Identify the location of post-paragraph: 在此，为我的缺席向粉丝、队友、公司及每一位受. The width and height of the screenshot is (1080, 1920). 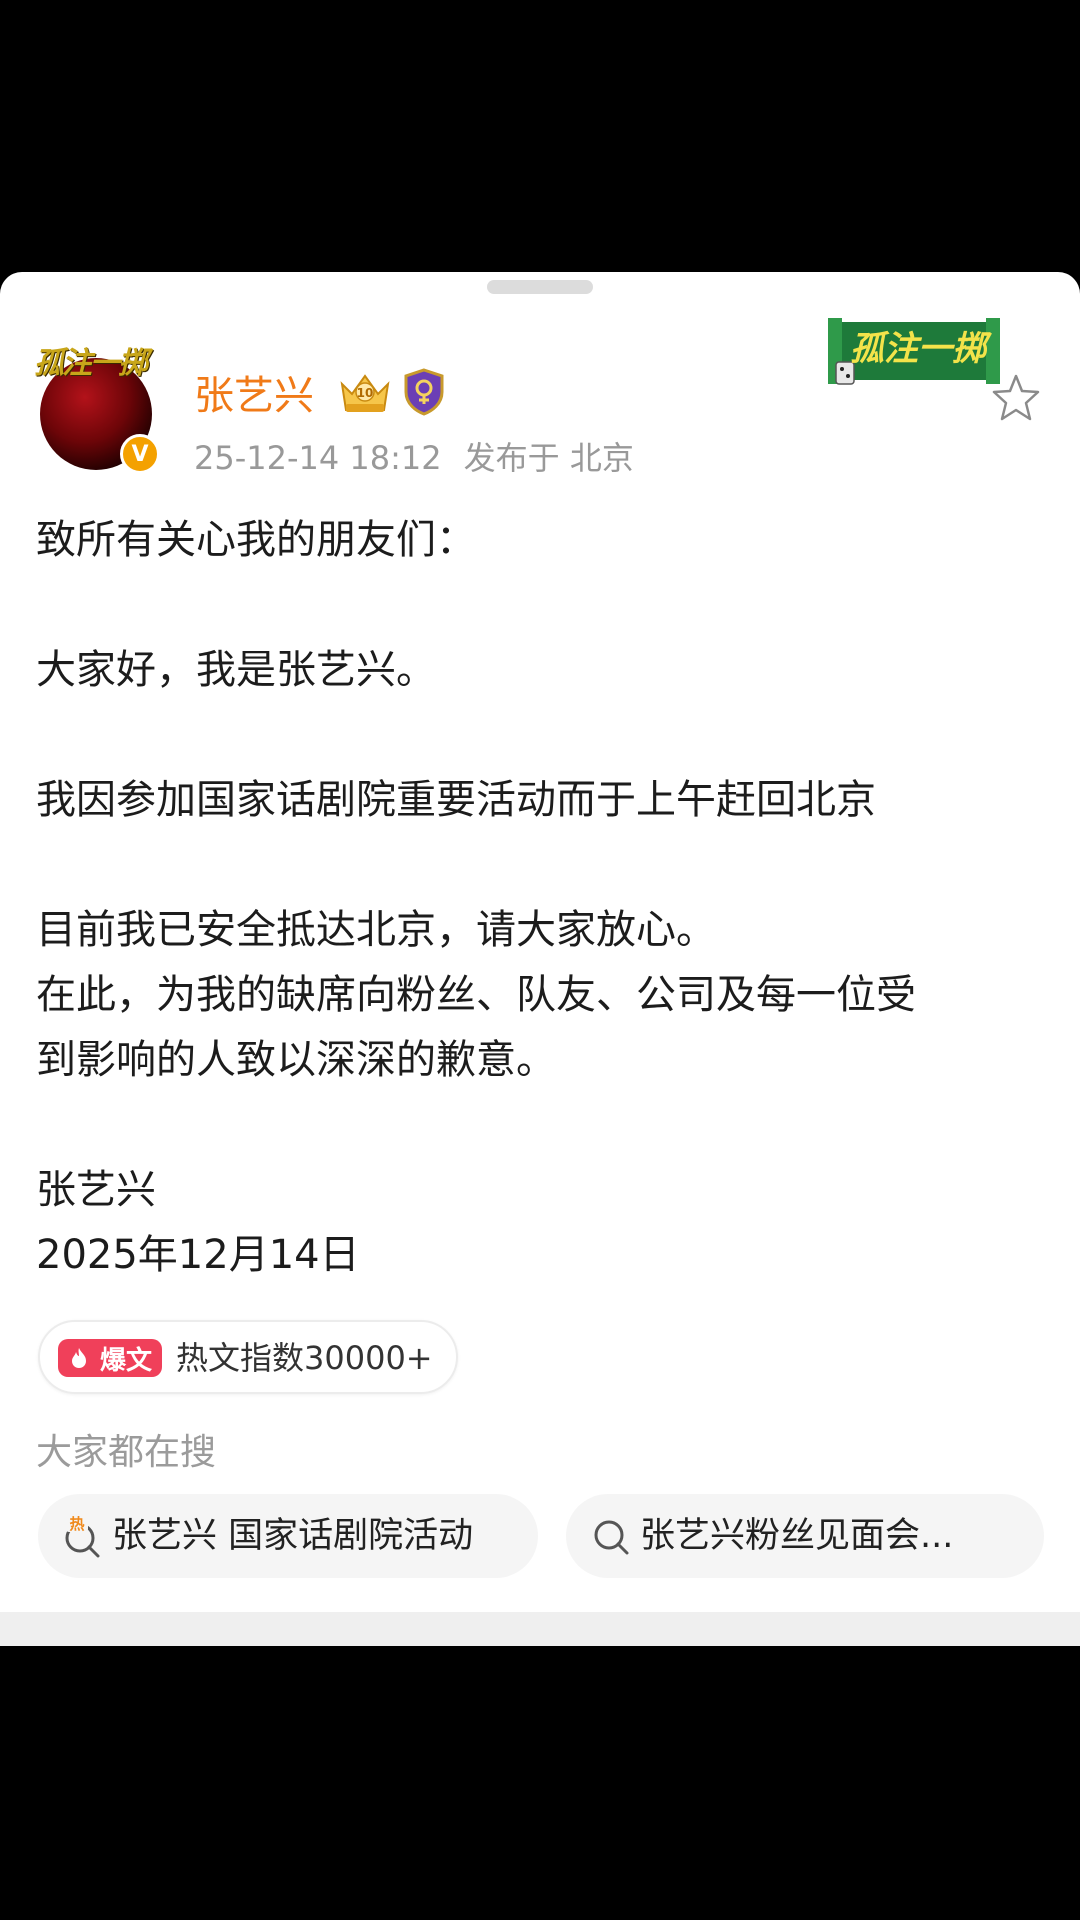
(476, 995).